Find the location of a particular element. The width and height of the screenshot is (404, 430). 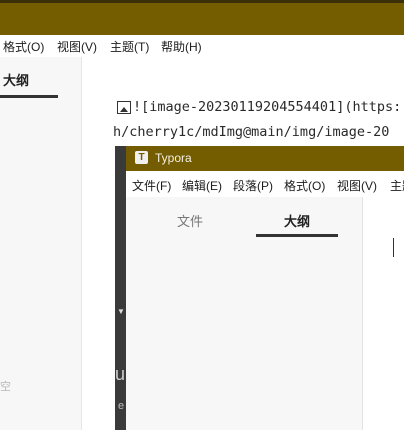

embedded-menu-theme: 主题 is located at coordinates (397, 186).